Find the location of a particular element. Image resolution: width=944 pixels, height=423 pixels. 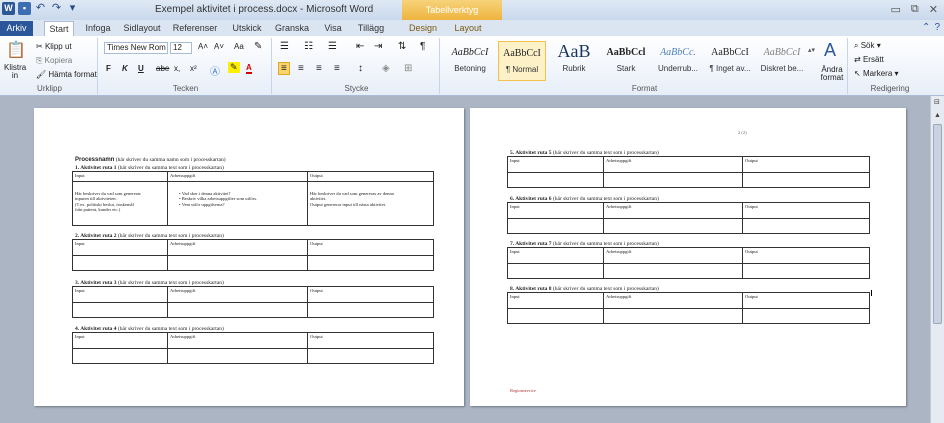

copy-icon: ⎘ is located at coordinates (40, 60).